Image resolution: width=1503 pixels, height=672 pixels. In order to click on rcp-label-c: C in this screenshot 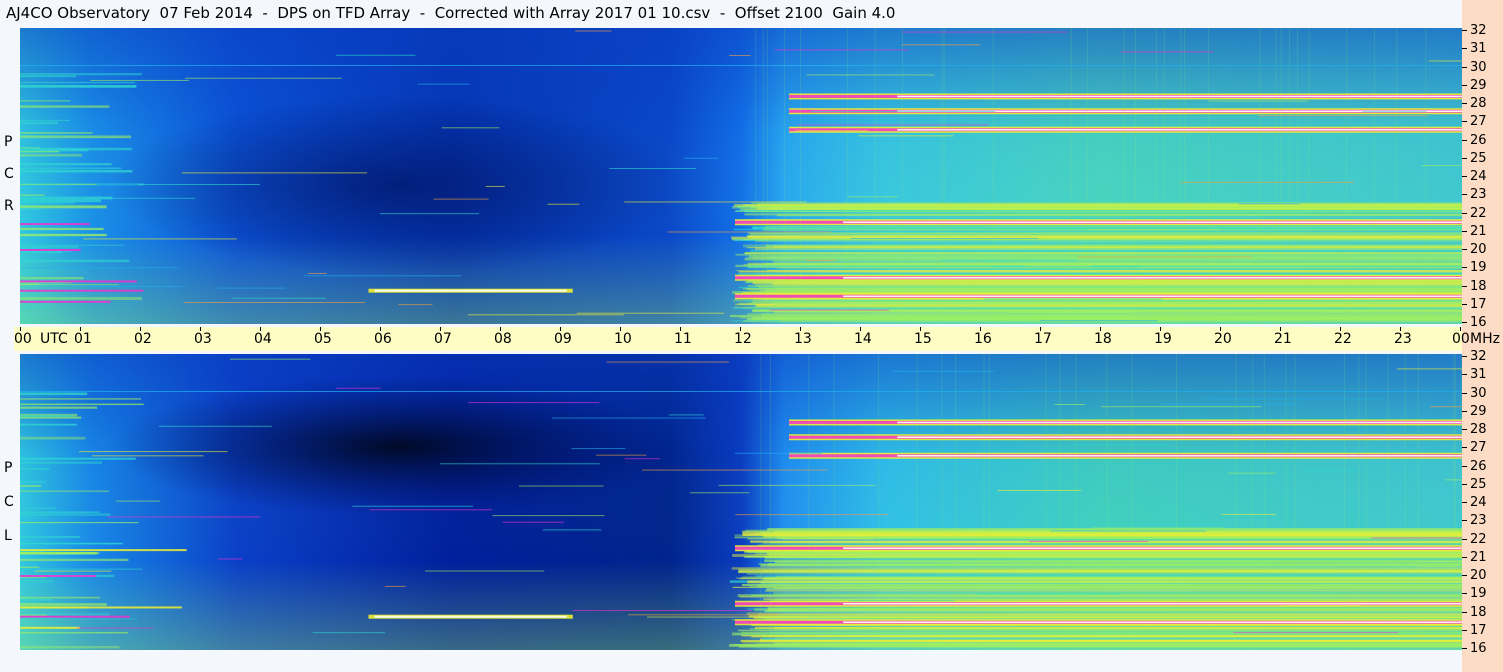, I will do `click(9, 174)`.